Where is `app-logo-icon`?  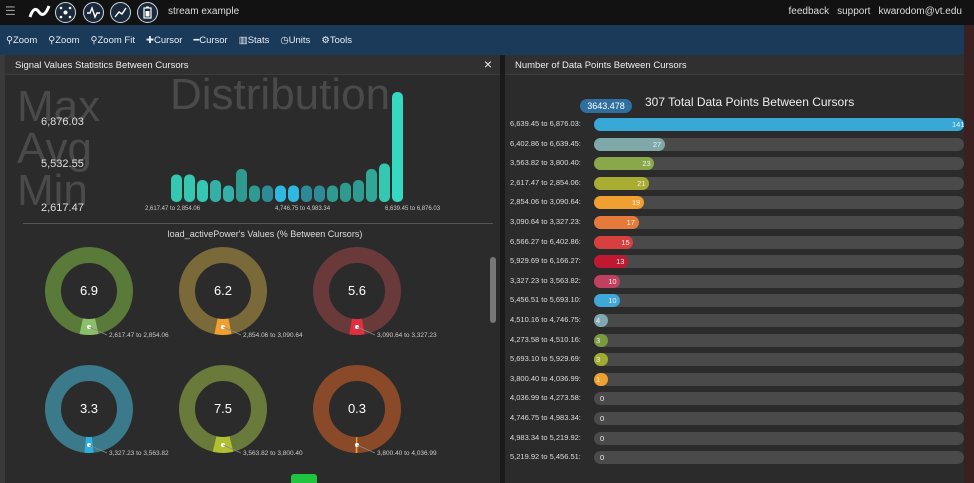
app-logo-icon is located at coordinates (40, 12).